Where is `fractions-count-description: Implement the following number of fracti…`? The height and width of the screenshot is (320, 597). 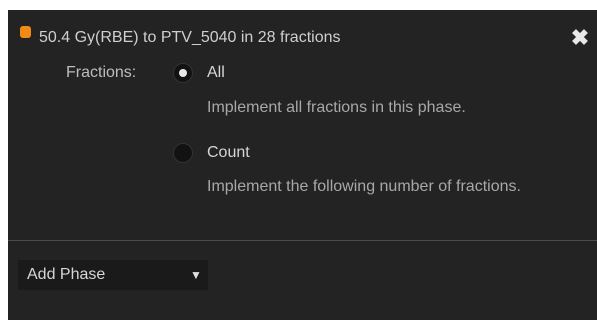
fractions-count-description: Implement the following number of fracti… is located at coordinates (364, 186).